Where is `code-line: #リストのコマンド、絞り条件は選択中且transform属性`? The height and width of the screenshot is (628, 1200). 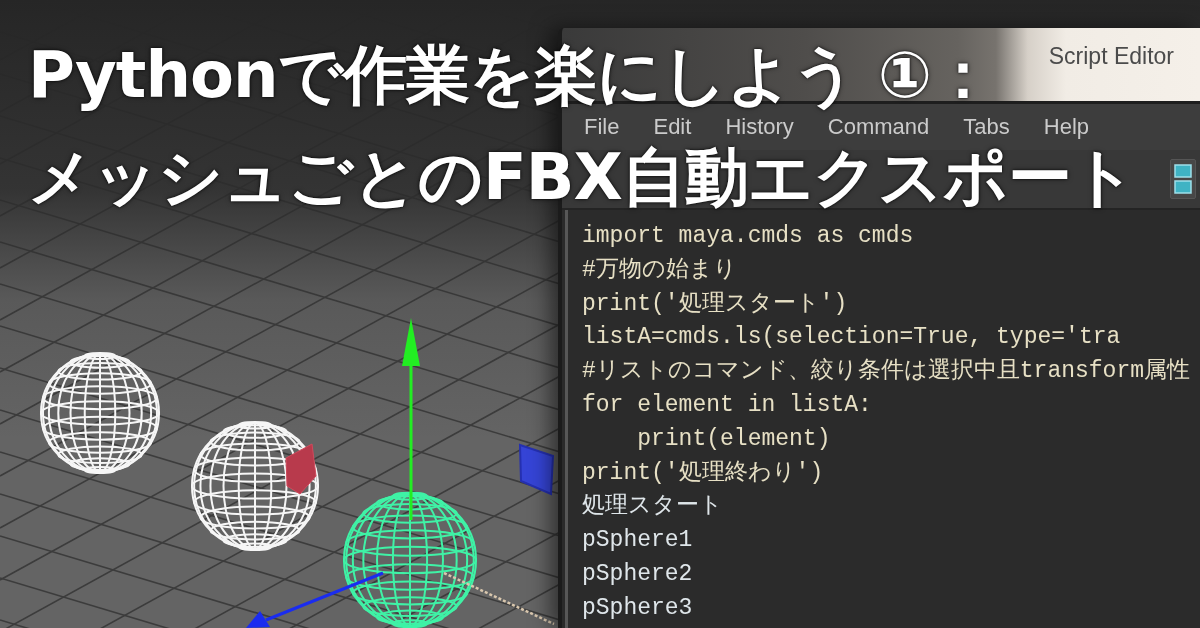 code-line: #リストのコマンド、絞り条件は選択中且transform属性 is located at coordinates (886, 372).